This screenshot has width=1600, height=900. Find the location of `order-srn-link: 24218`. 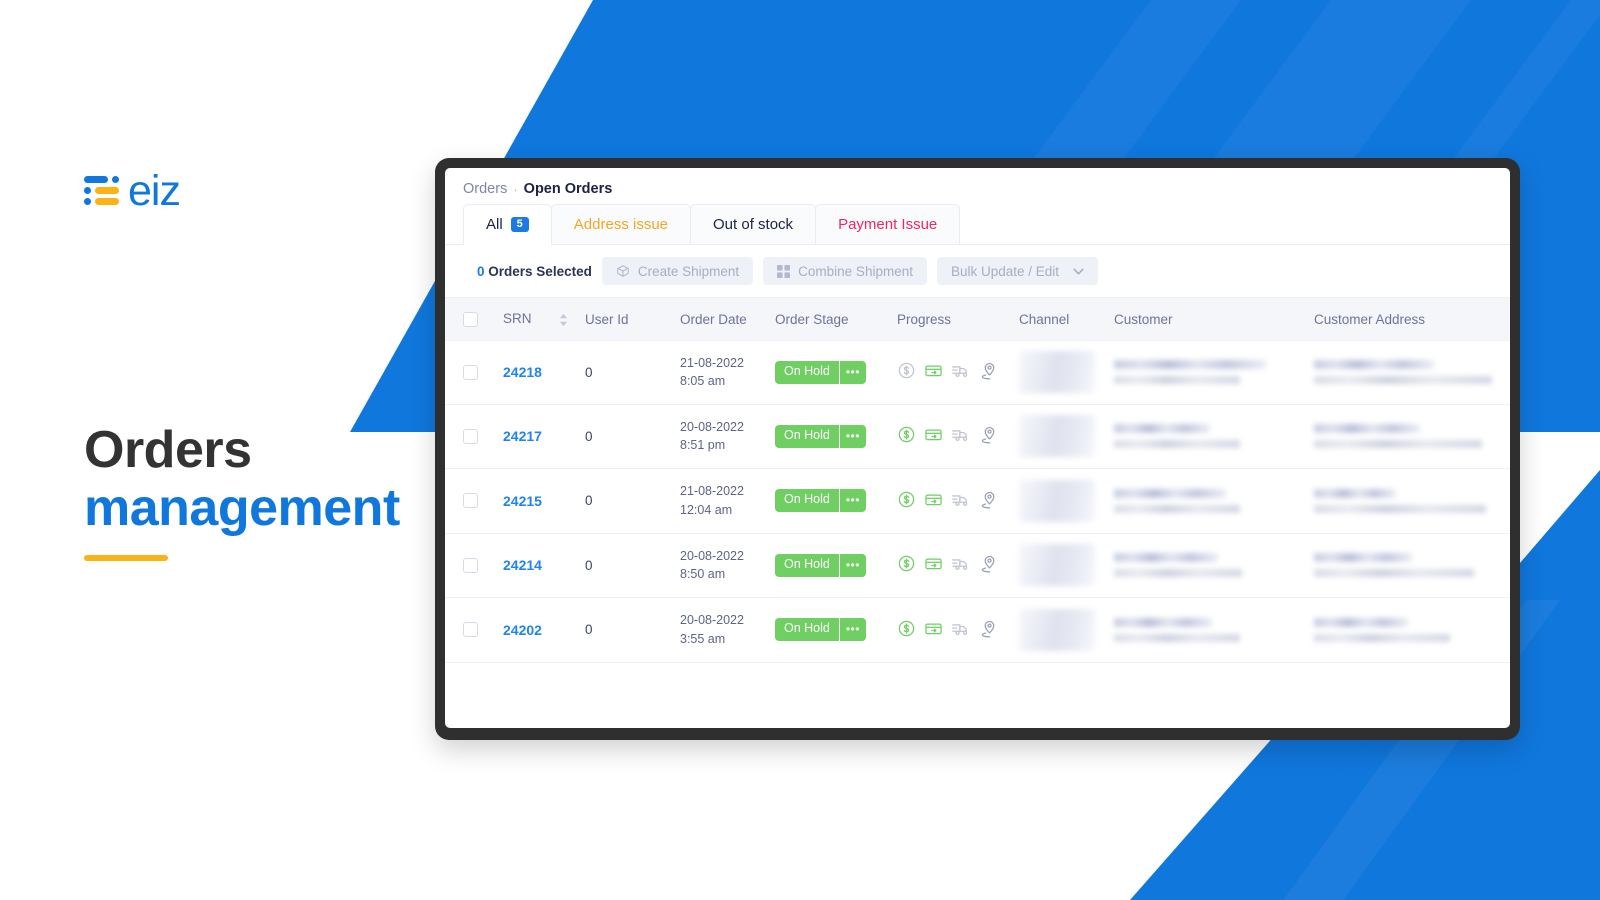

order-srn-link: 24218 is located at coordinates (522, 372).